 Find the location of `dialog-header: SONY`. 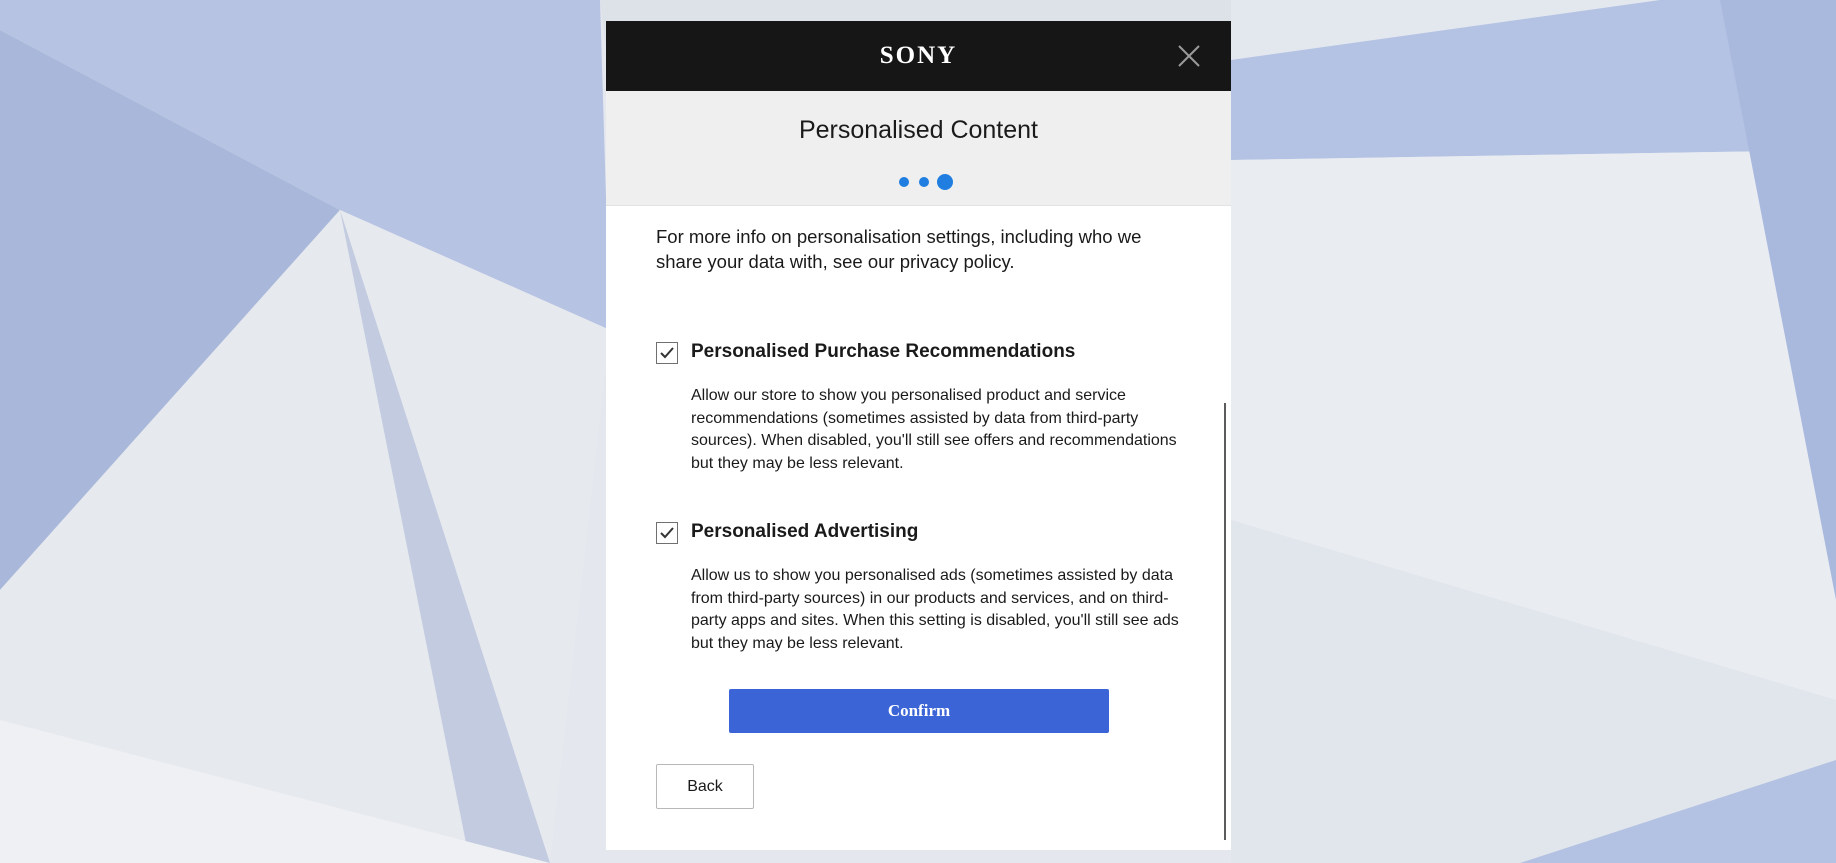

dialog-header: SONY is located at coordinates (918, 56).